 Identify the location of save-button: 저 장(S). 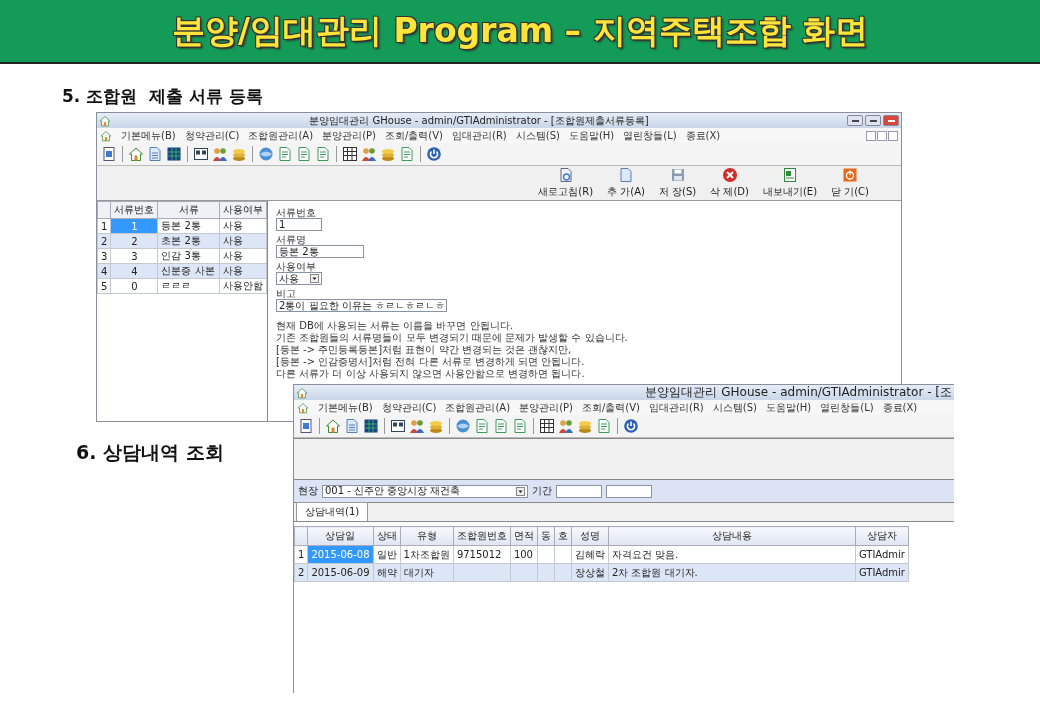
(677, 183).